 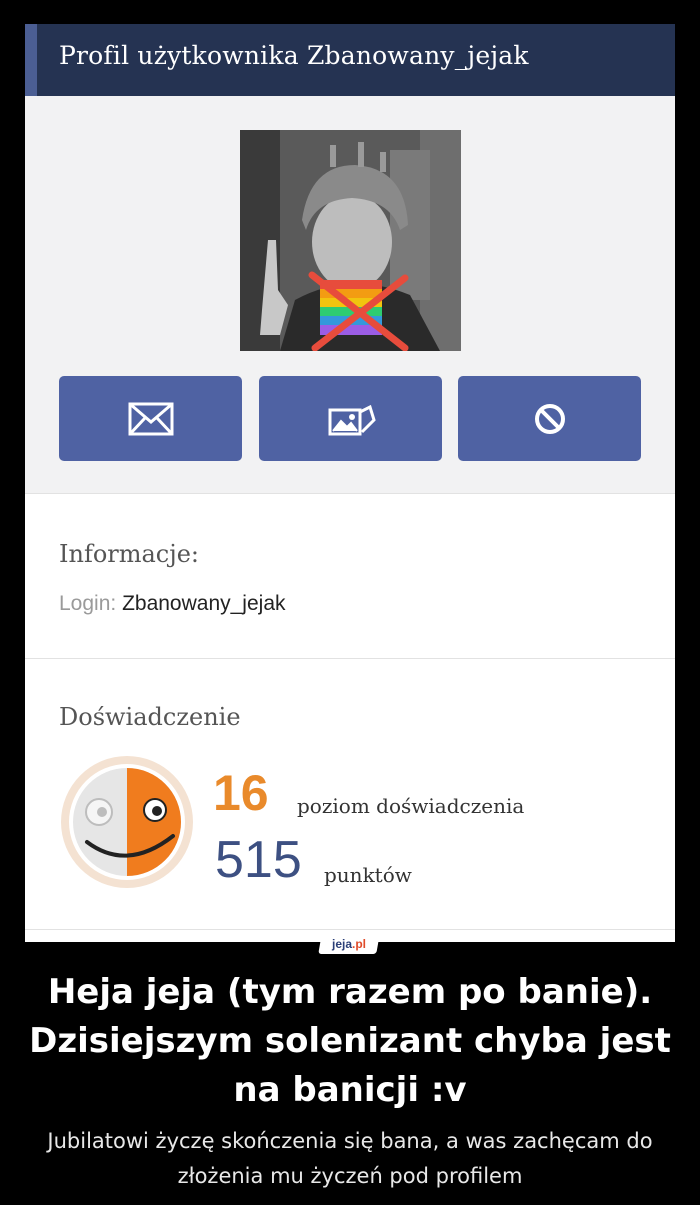 What do you see at coordinates (150, 717) in the screenshot?
I see `experience-section-title: Doświadczenie` at bounding box center [150, 717].